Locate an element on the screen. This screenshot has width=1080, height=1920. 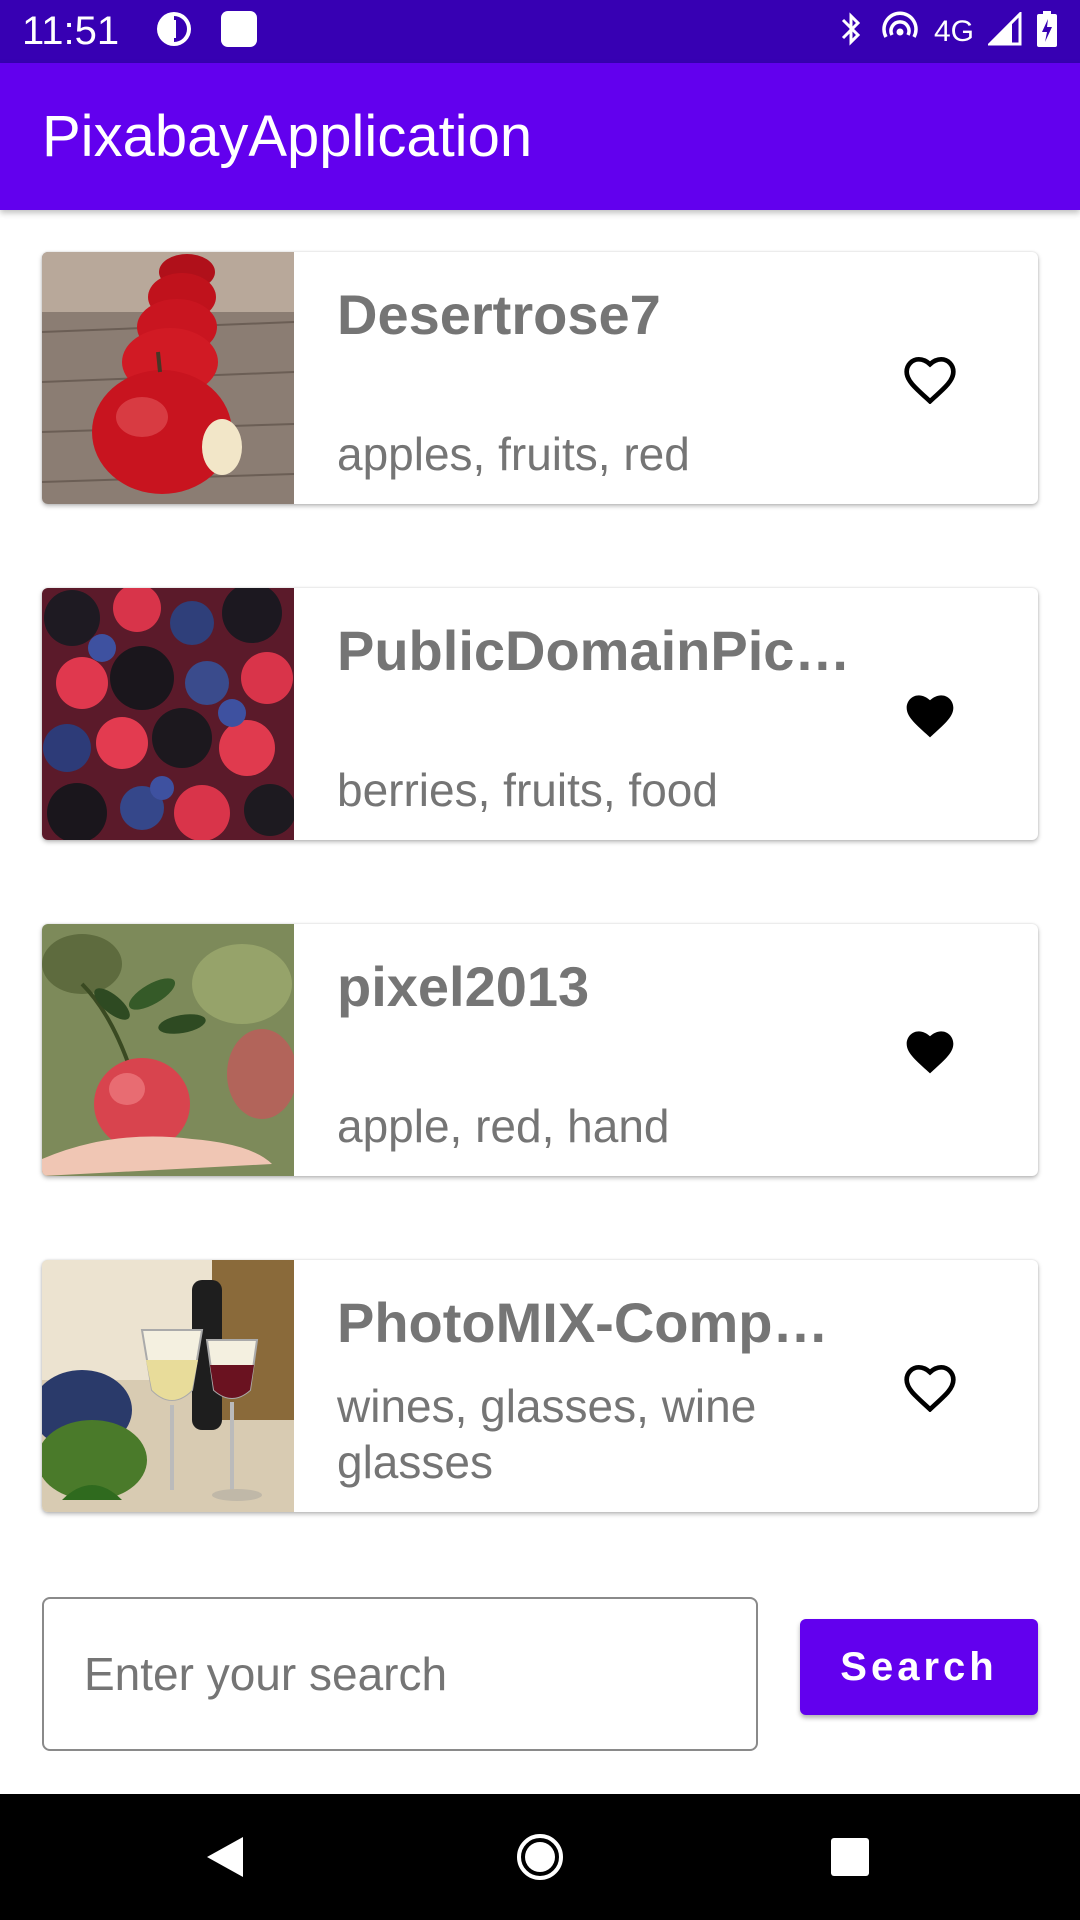
image-card: PublicDomainPic… berries, fruits, food is located at coordinates (540, 714).